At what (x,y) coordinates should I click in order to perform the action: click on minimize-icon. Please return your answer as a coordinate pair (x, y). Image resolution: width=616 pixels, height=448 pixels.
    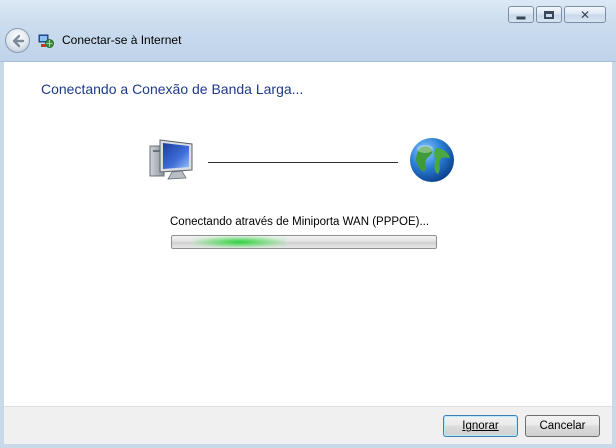
    Looking at the image, I should click on (521, 17).